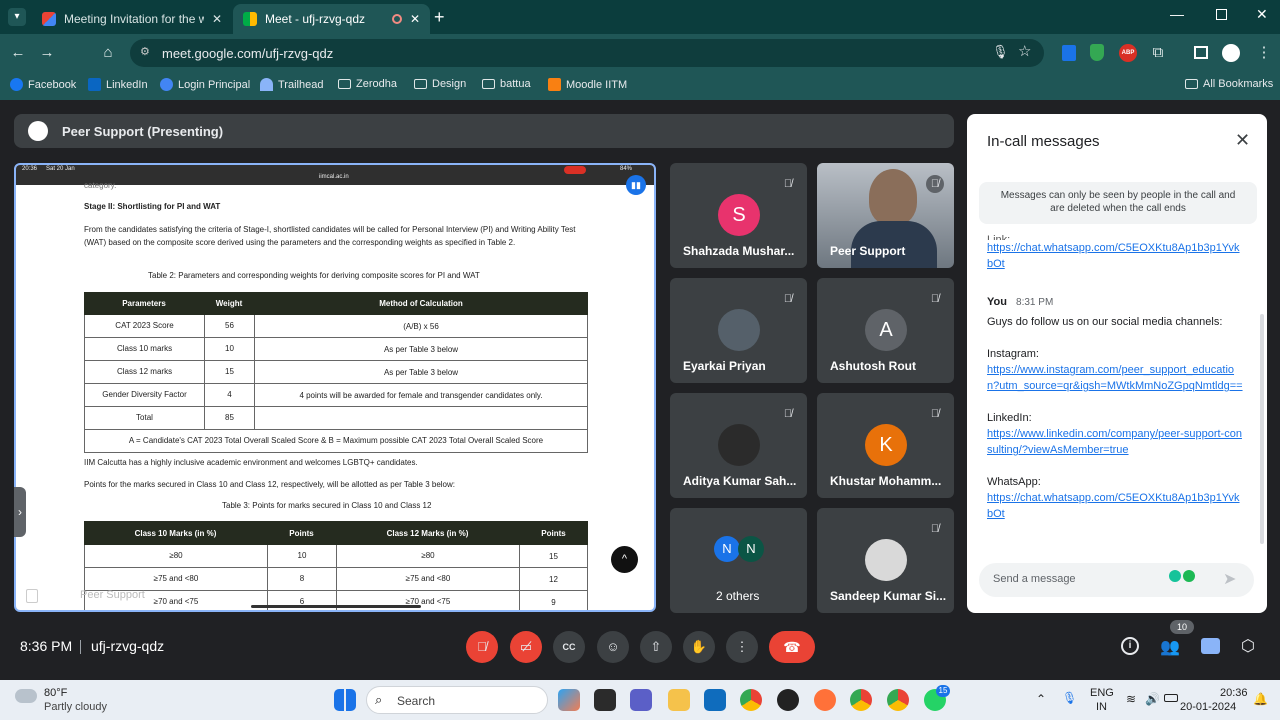 This screenshot has width=1280, height=720. Describe the element at coordinates (1041, 699) in the screenshot. I see `chevron-up-icon: ⌃` at that location.